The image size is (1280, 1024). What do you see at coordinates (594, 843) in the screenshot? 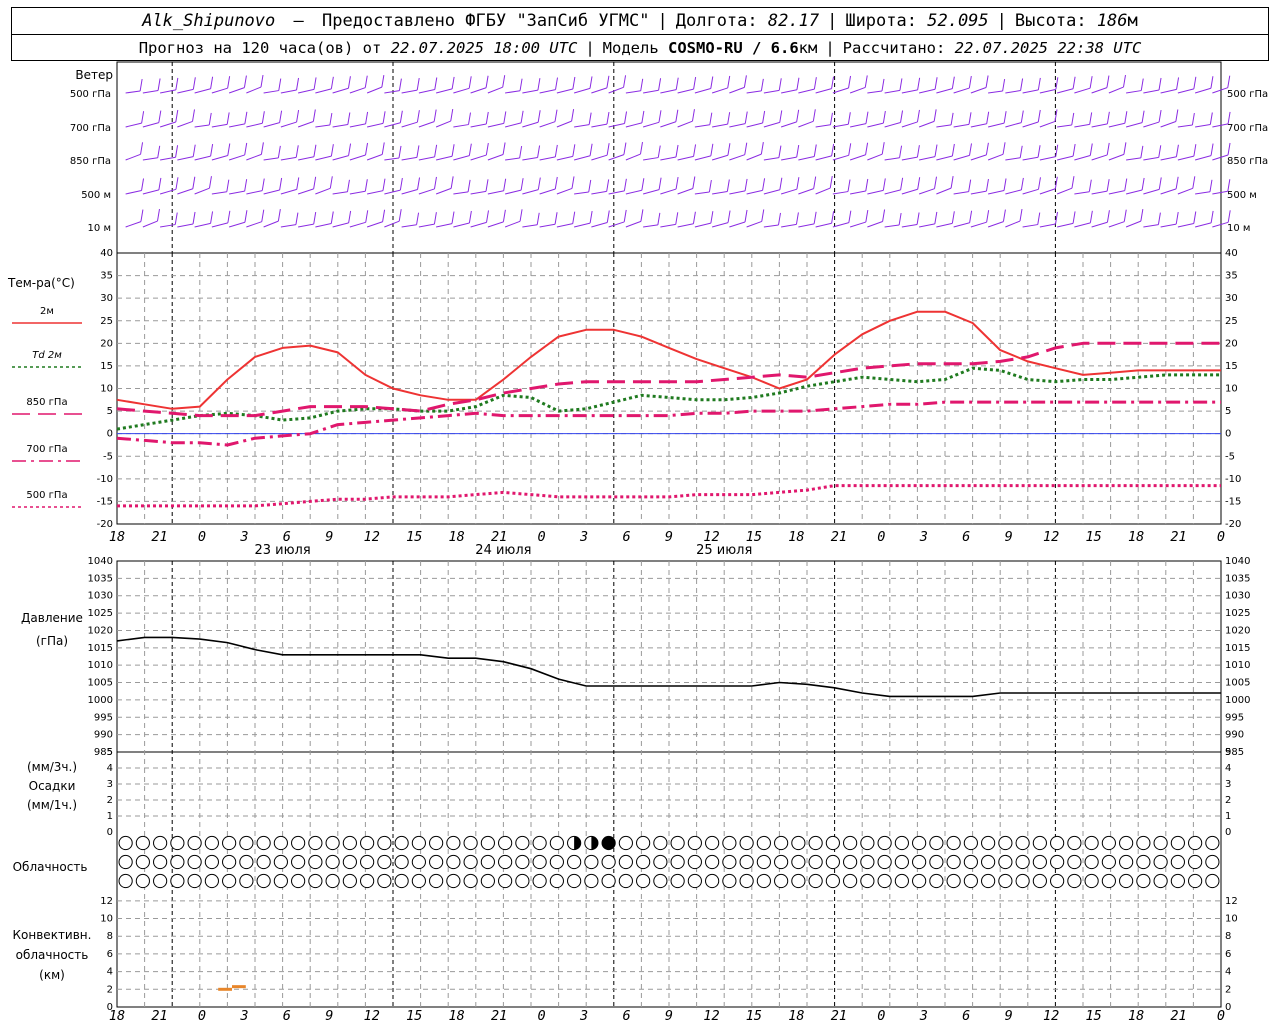
I see `cloud-half` at bounding box center [594, 843].